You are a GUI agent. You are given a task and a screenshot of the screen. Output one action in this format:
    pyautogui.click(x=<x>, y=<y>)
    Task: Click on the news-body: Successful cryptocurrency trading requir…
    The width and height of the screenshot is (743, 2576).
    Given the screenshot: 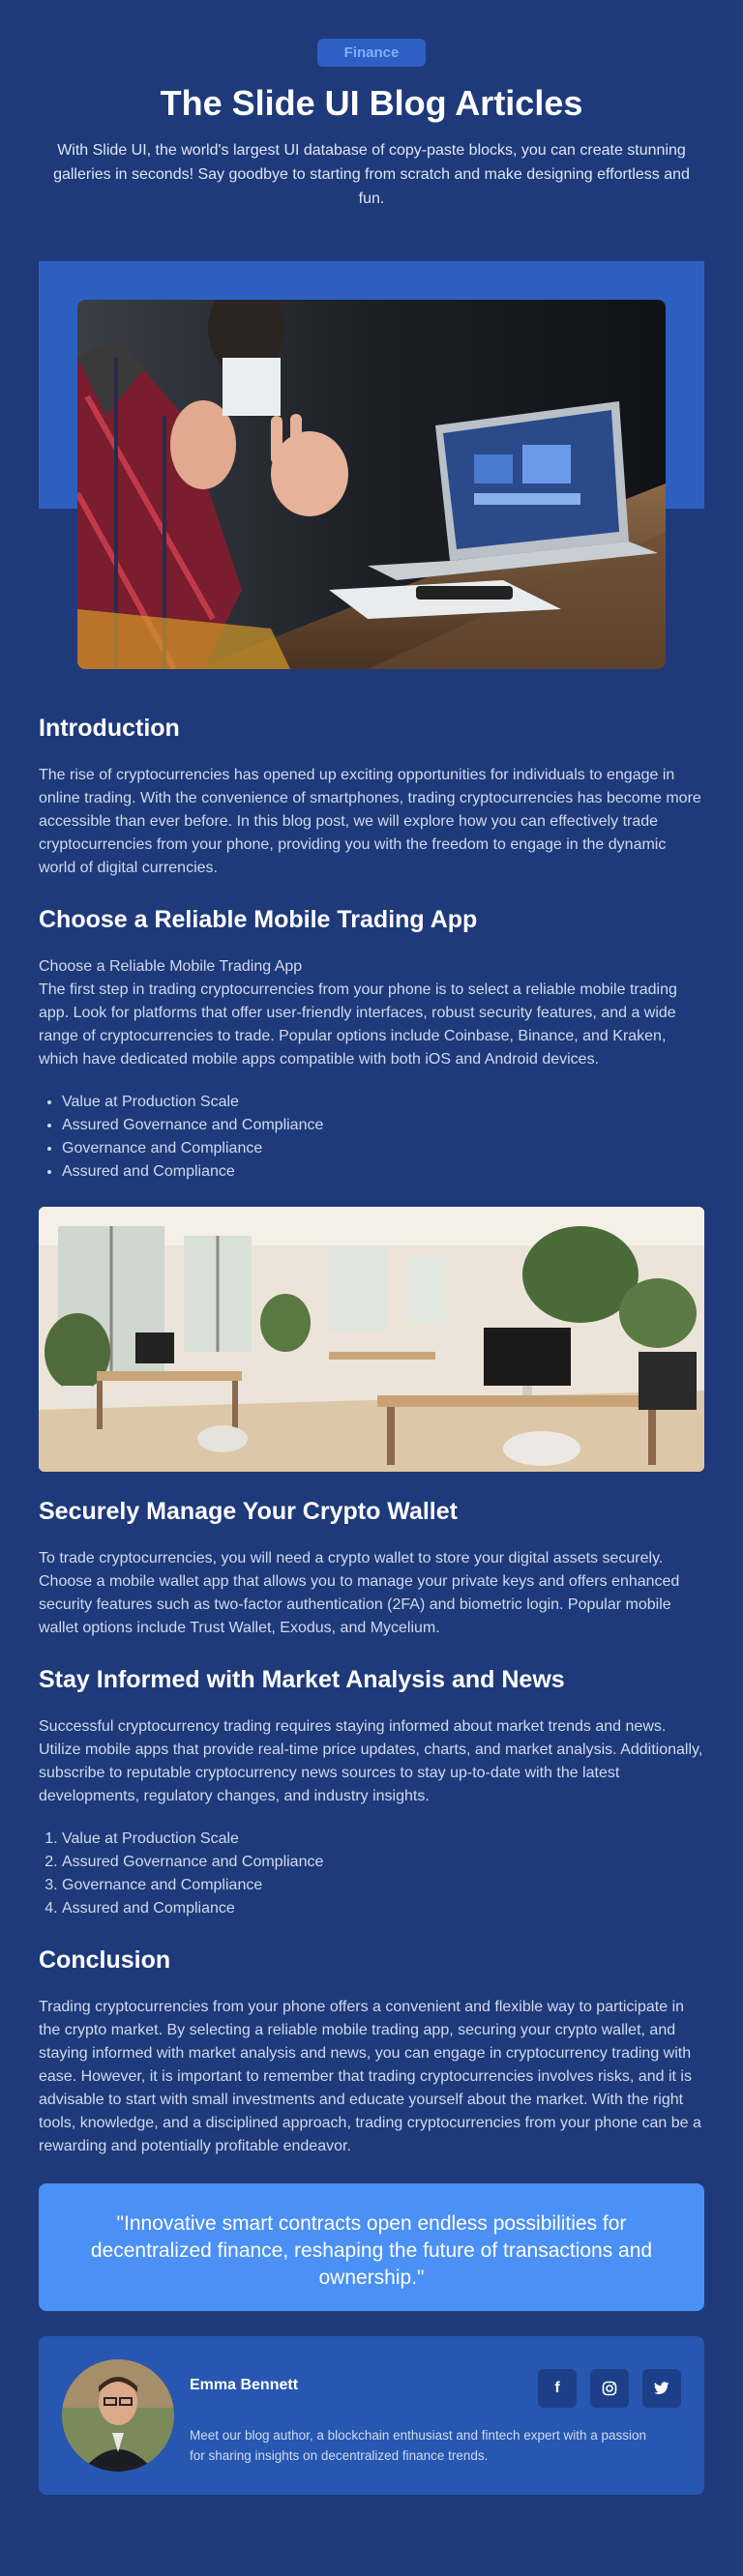 What is the action you would take?
    pyautogui.click(x=371, y=1761)
    